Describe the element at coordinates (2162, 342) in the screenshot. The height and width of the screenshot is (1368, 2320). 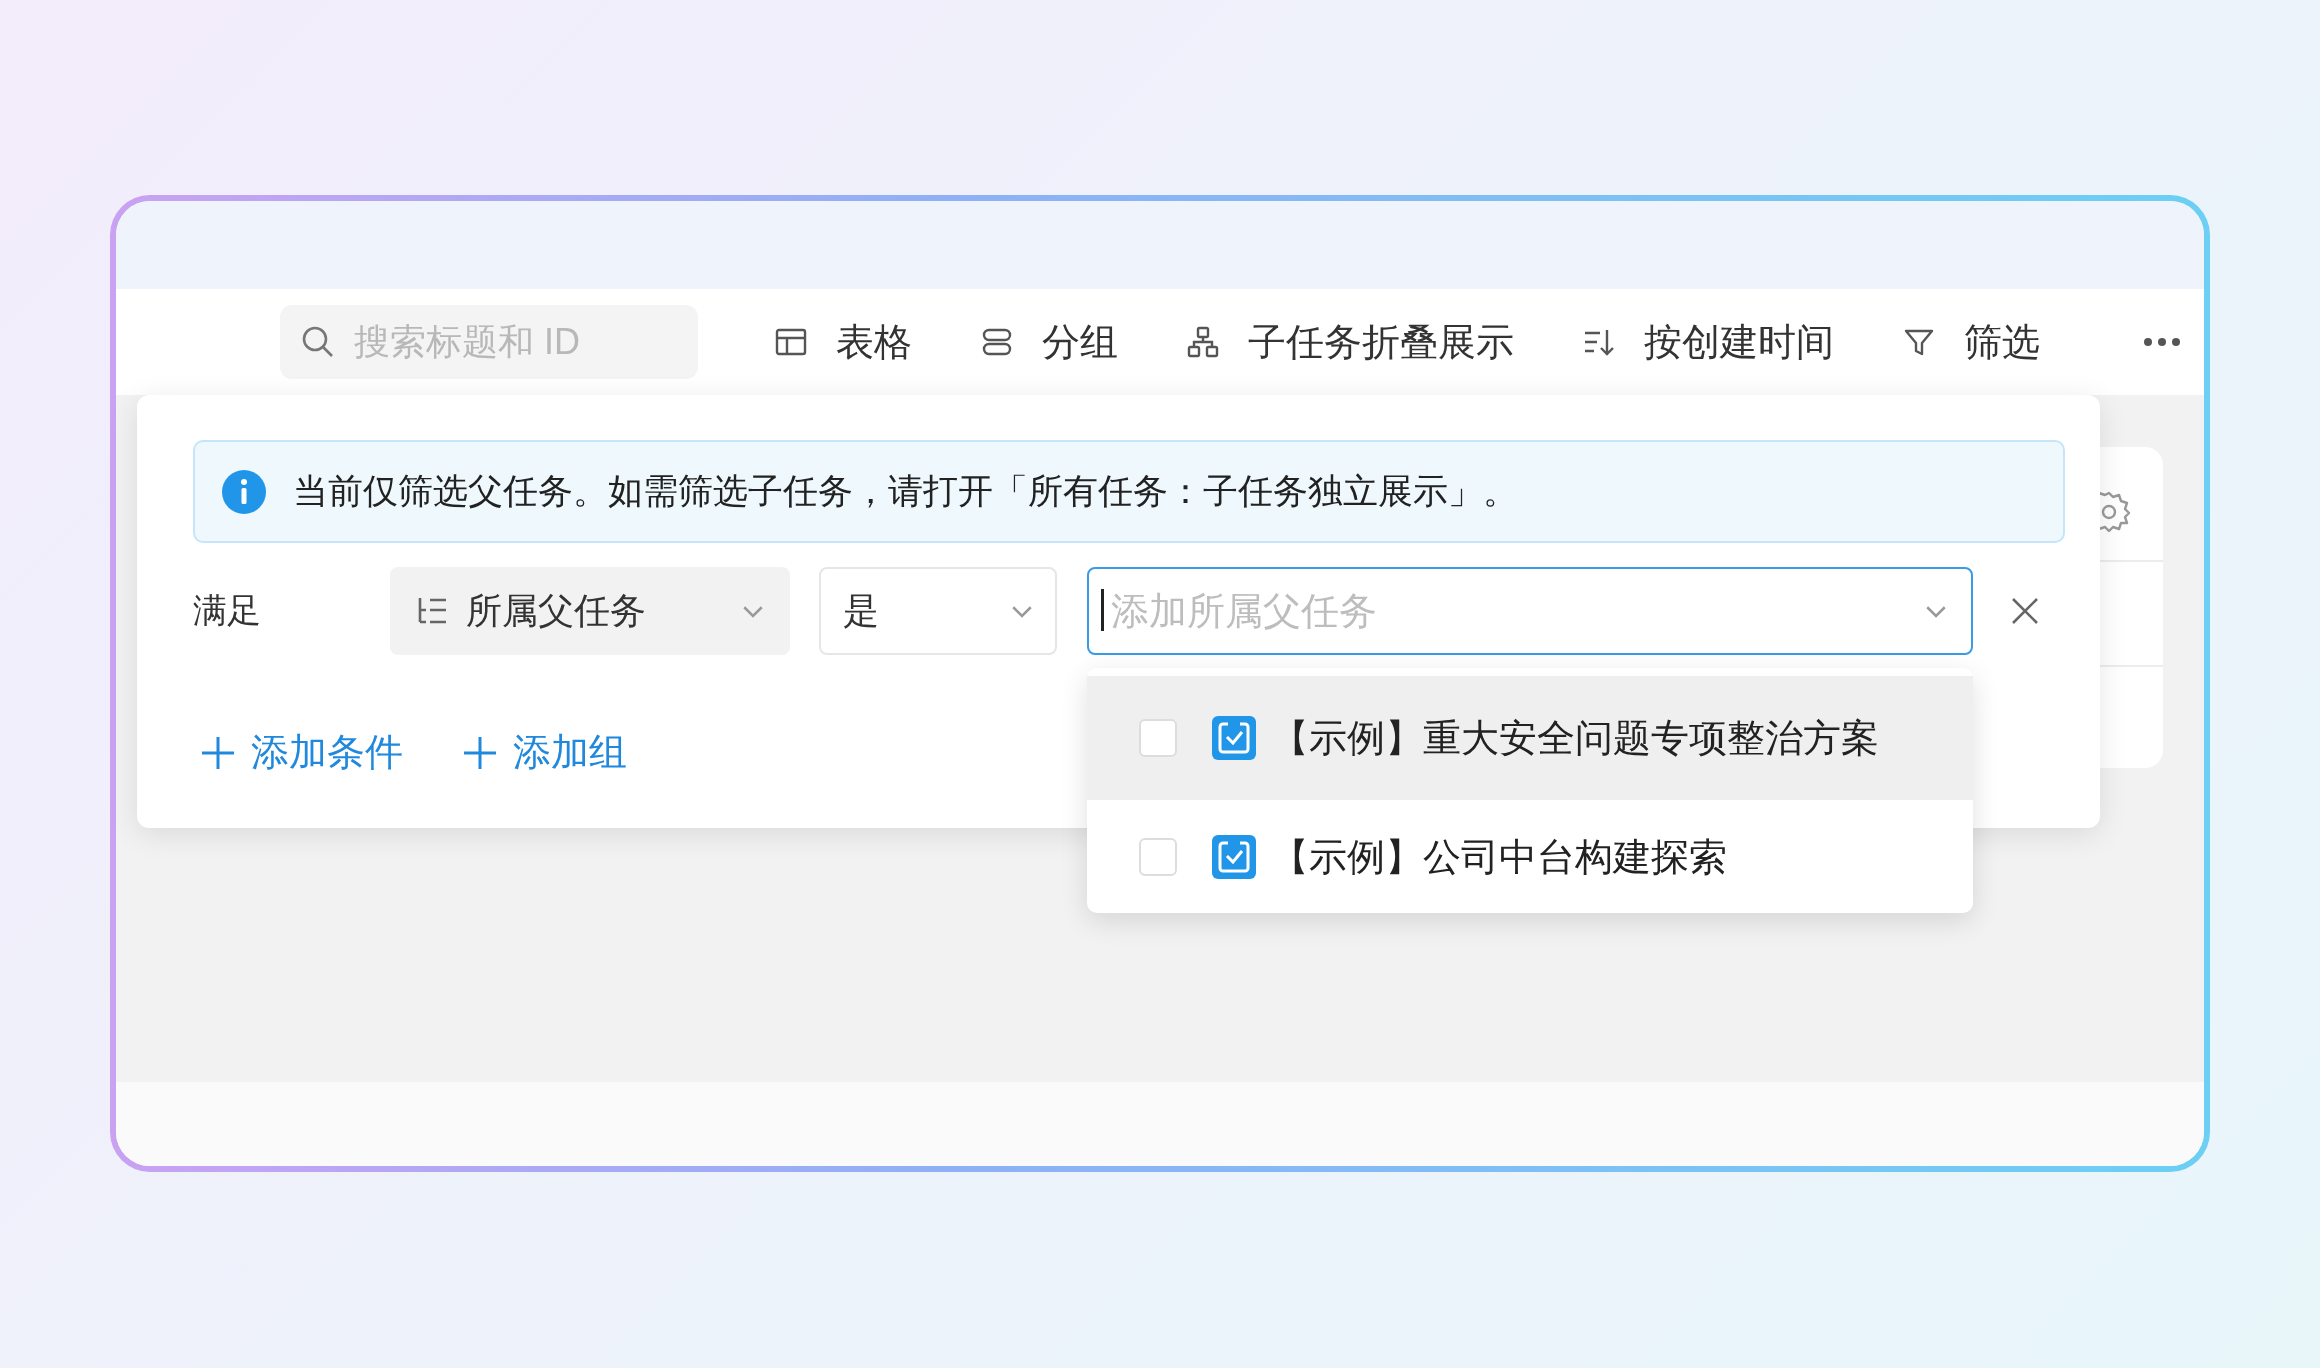
I see `more-icon` at that location.